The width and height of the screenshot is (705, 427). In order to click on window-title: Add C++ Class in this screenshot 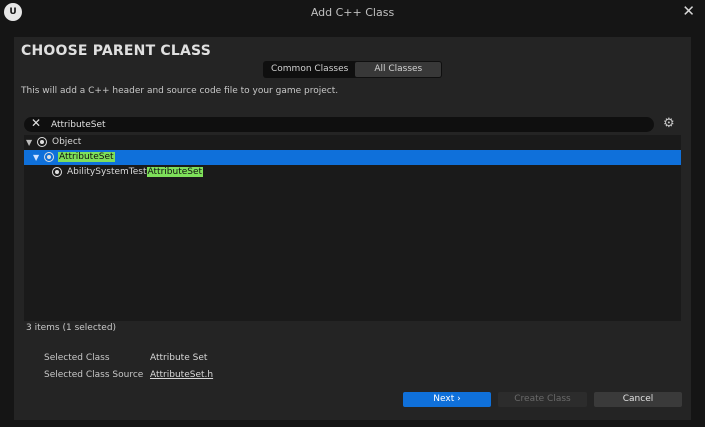, I will do `click(352, 12)`.